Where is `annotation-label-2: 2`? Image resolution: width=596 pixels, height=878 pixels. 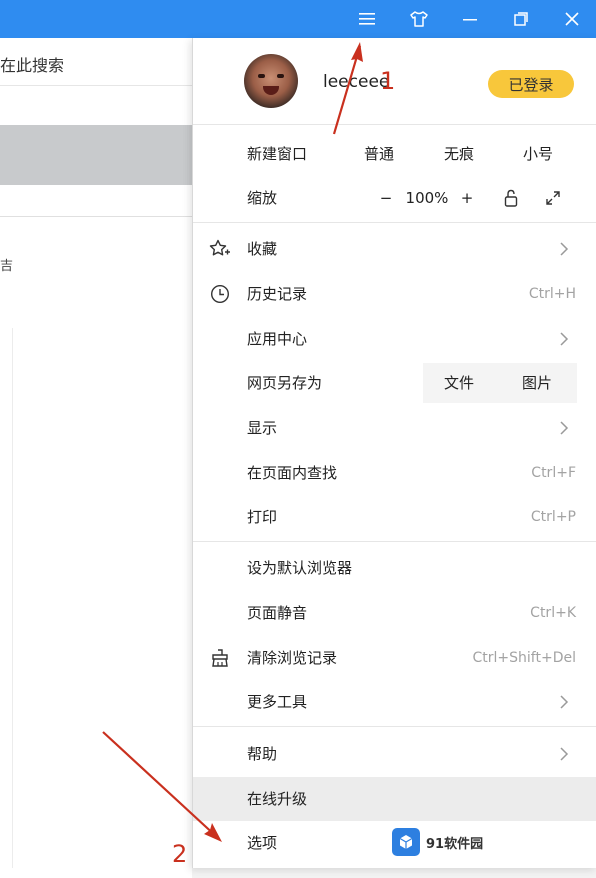
annotation-label-2: 2 is located at coordinates (180, 854).